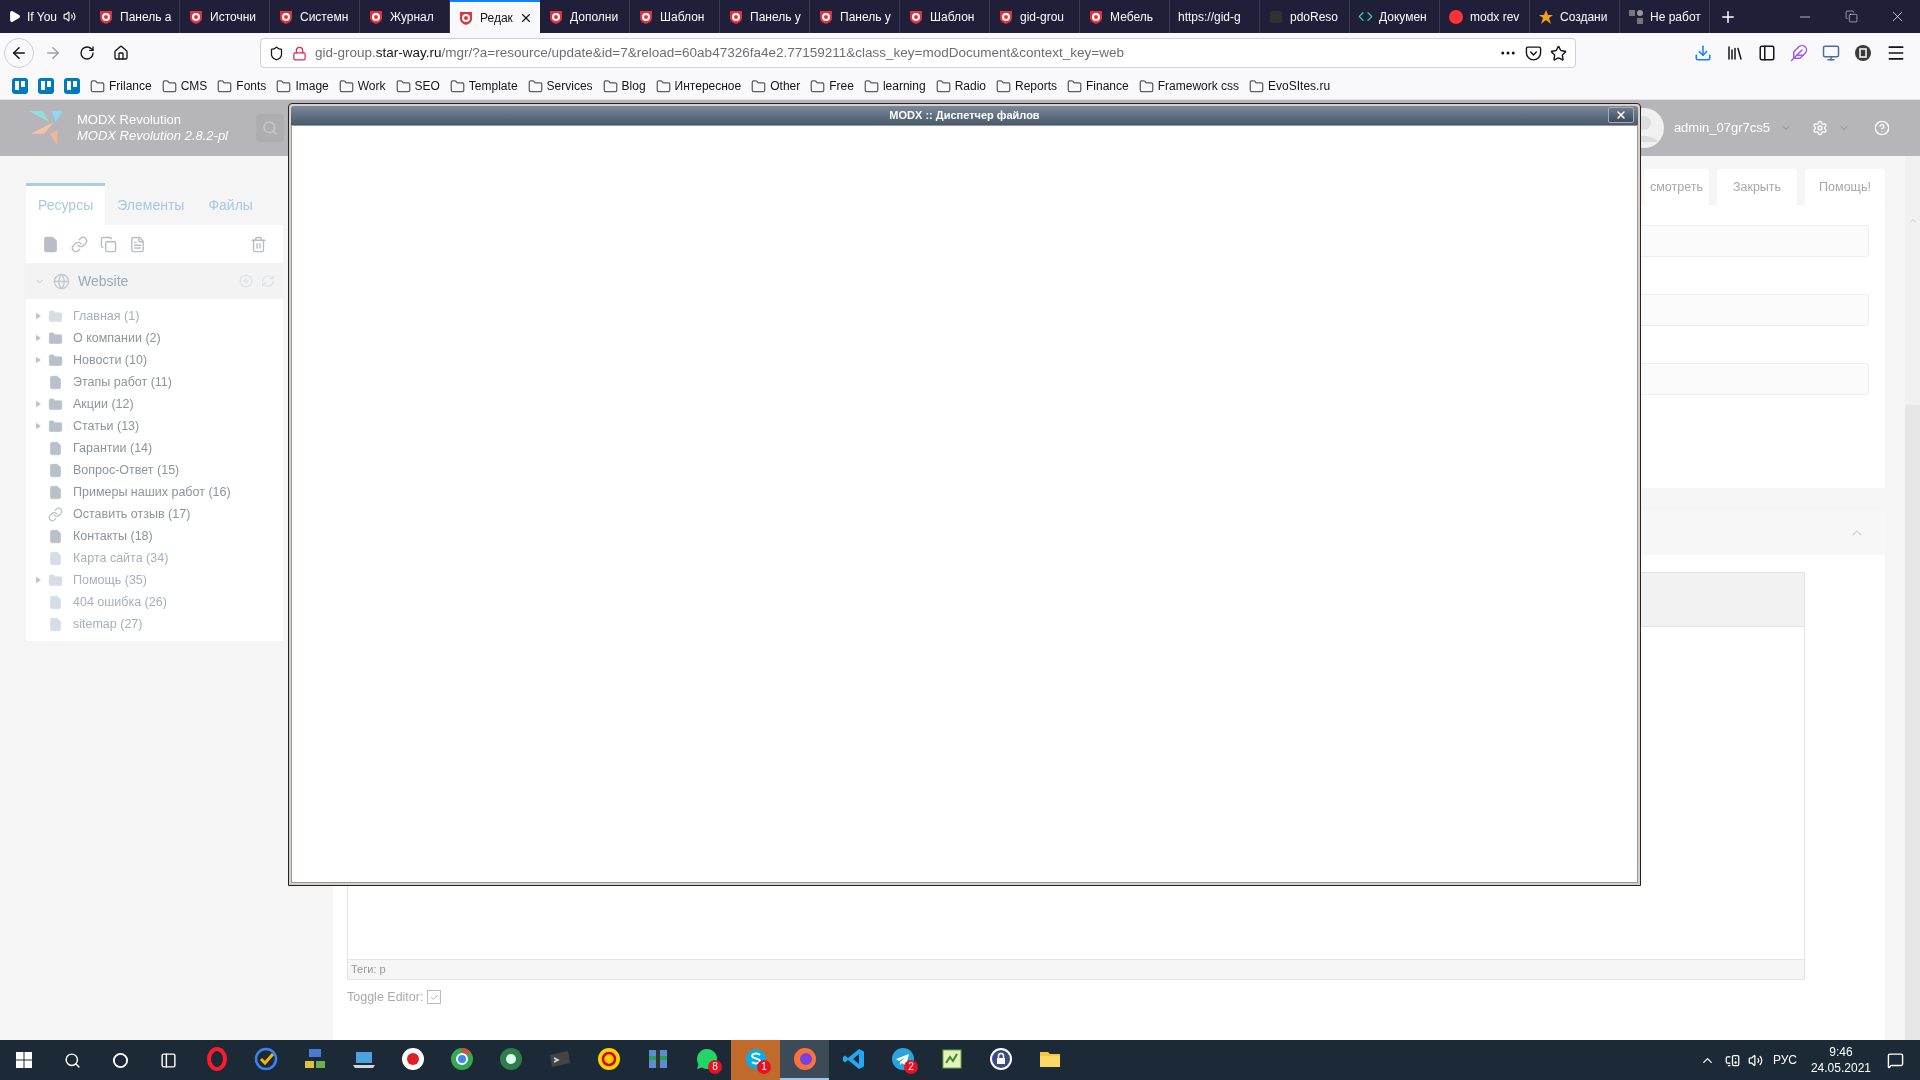 The width and height of the screenshot is (1920, 1080). What do you see at coordinates (902, 1060) in the screenshot?
I see `taskbar-app: 2` at bounding box center [902, 1060].